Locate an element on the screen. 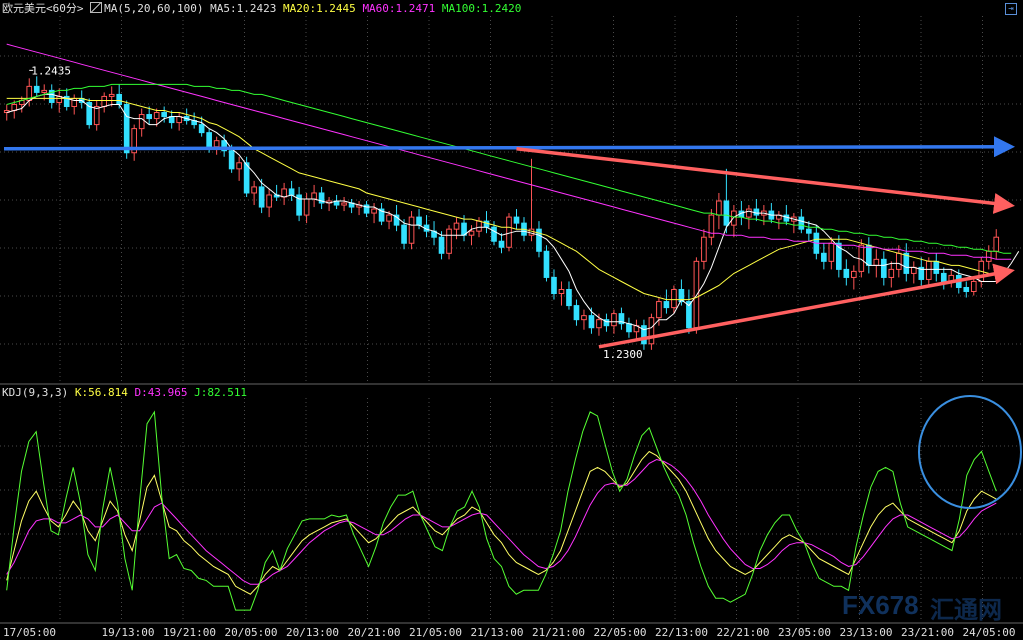  kdj-j-value: J:82.511 is located at coordinates (221, 392).